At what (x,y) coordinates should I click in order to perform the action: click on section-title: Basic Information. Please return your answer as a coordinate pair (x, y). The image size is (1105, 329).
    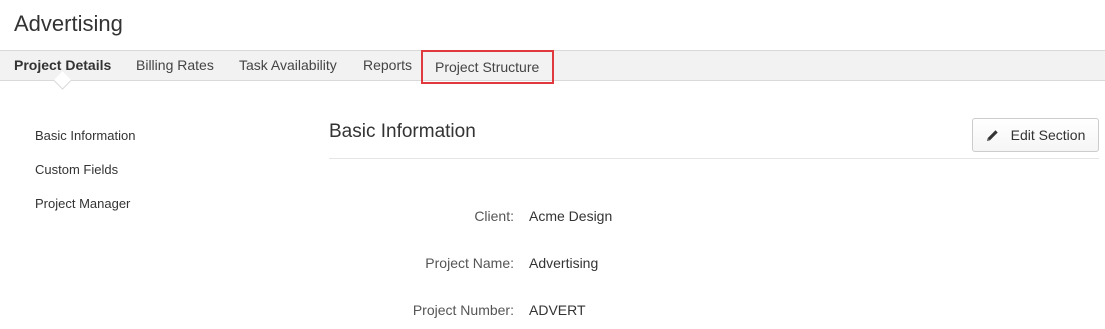
    Looking at the image, I should click on (402, 131).